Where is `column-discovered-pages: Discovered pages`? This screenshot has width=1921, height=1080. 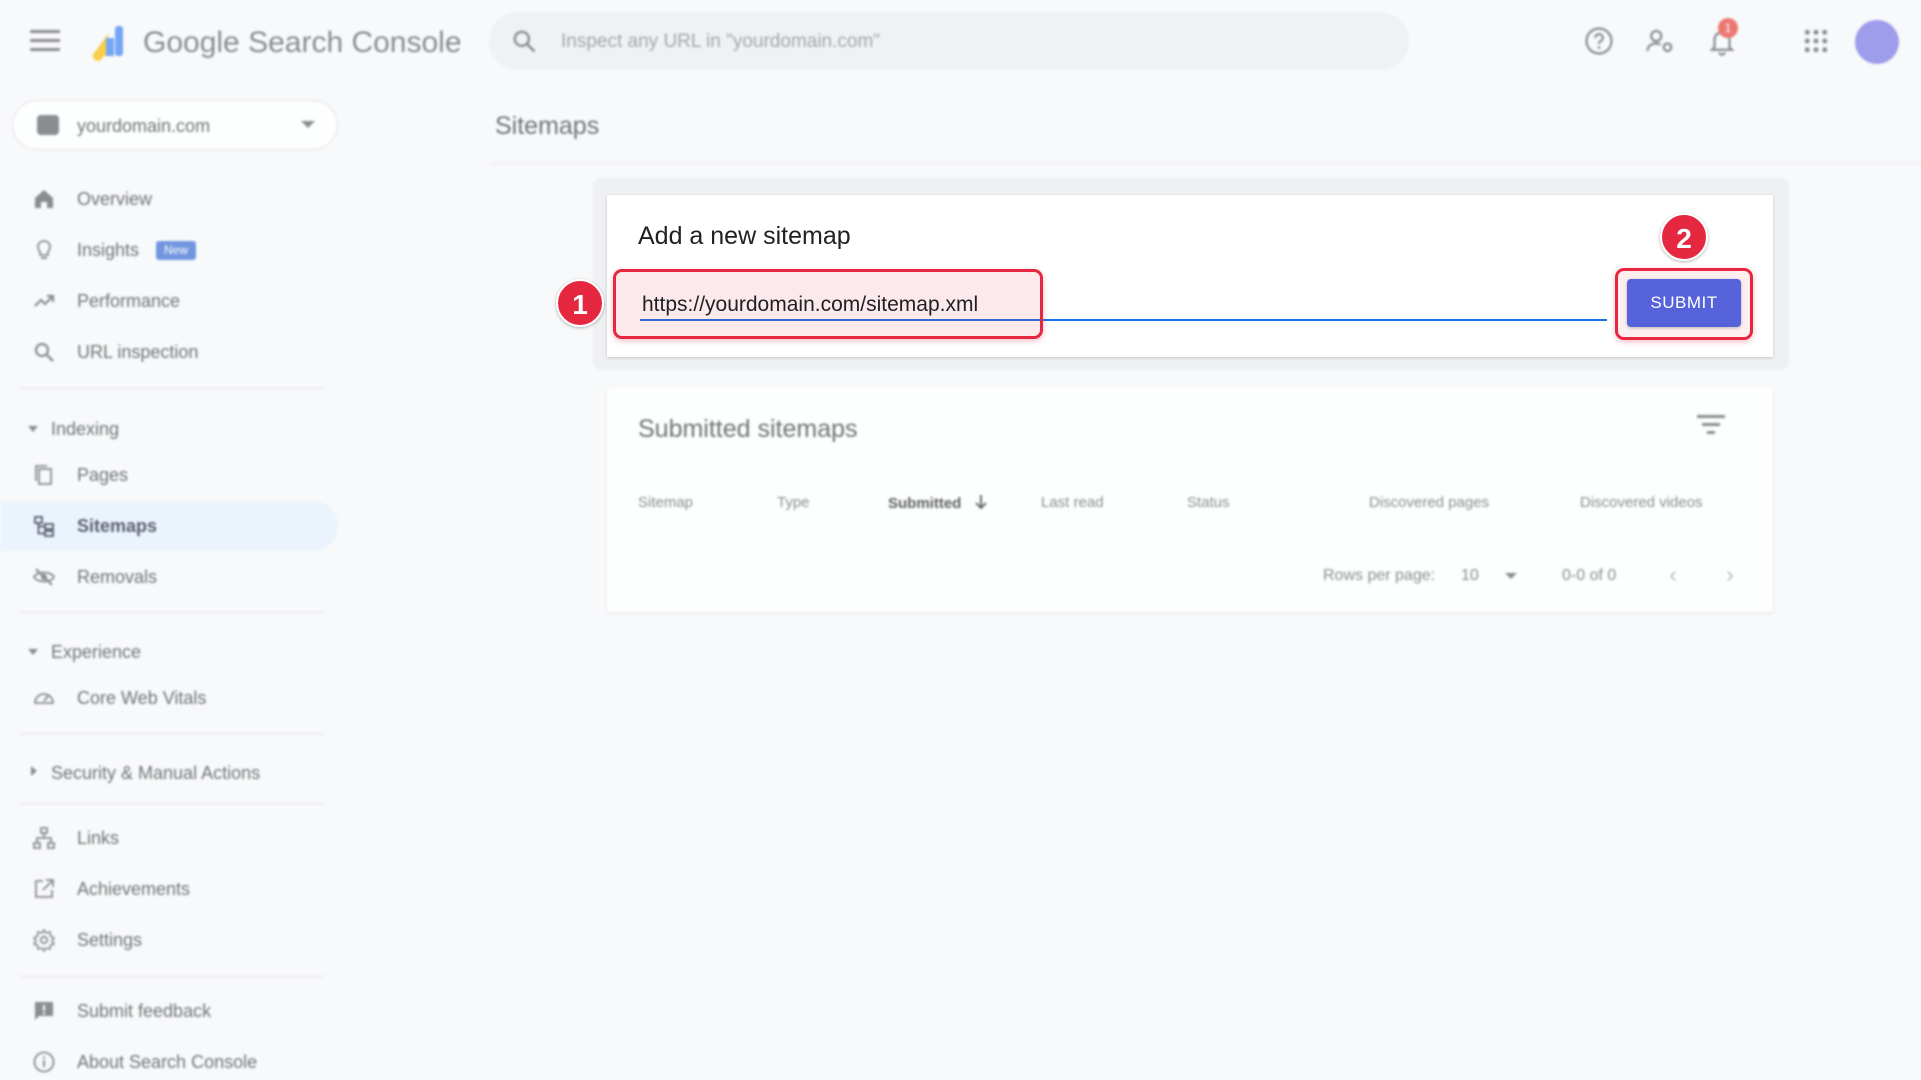 column-discovered-pages: Discovered pages is located at coordinates (1429, 502).